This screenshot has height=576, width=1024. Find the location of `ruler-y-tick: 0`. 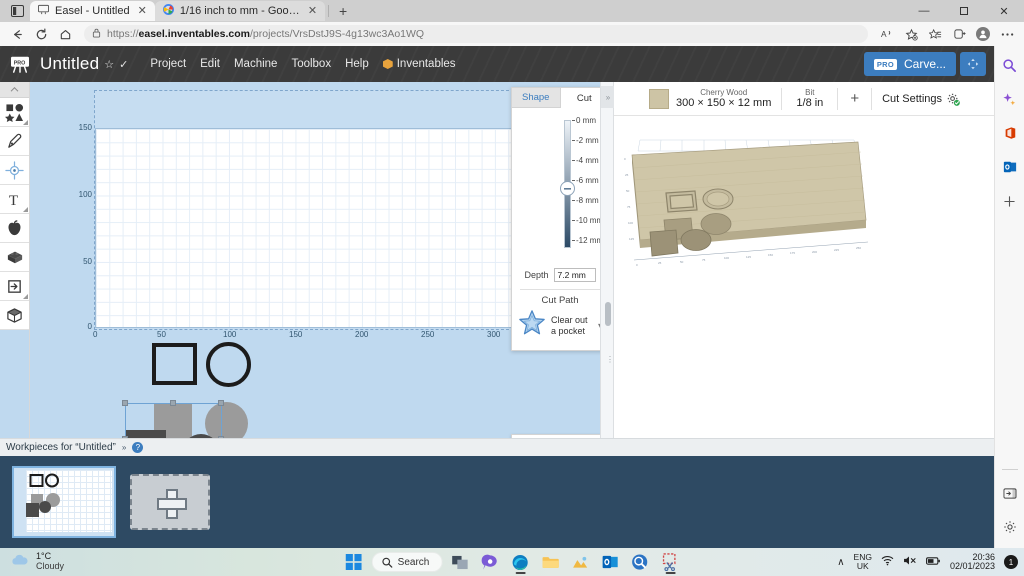

ruler-y-tick: 0 is located at coordinates (89, 326).